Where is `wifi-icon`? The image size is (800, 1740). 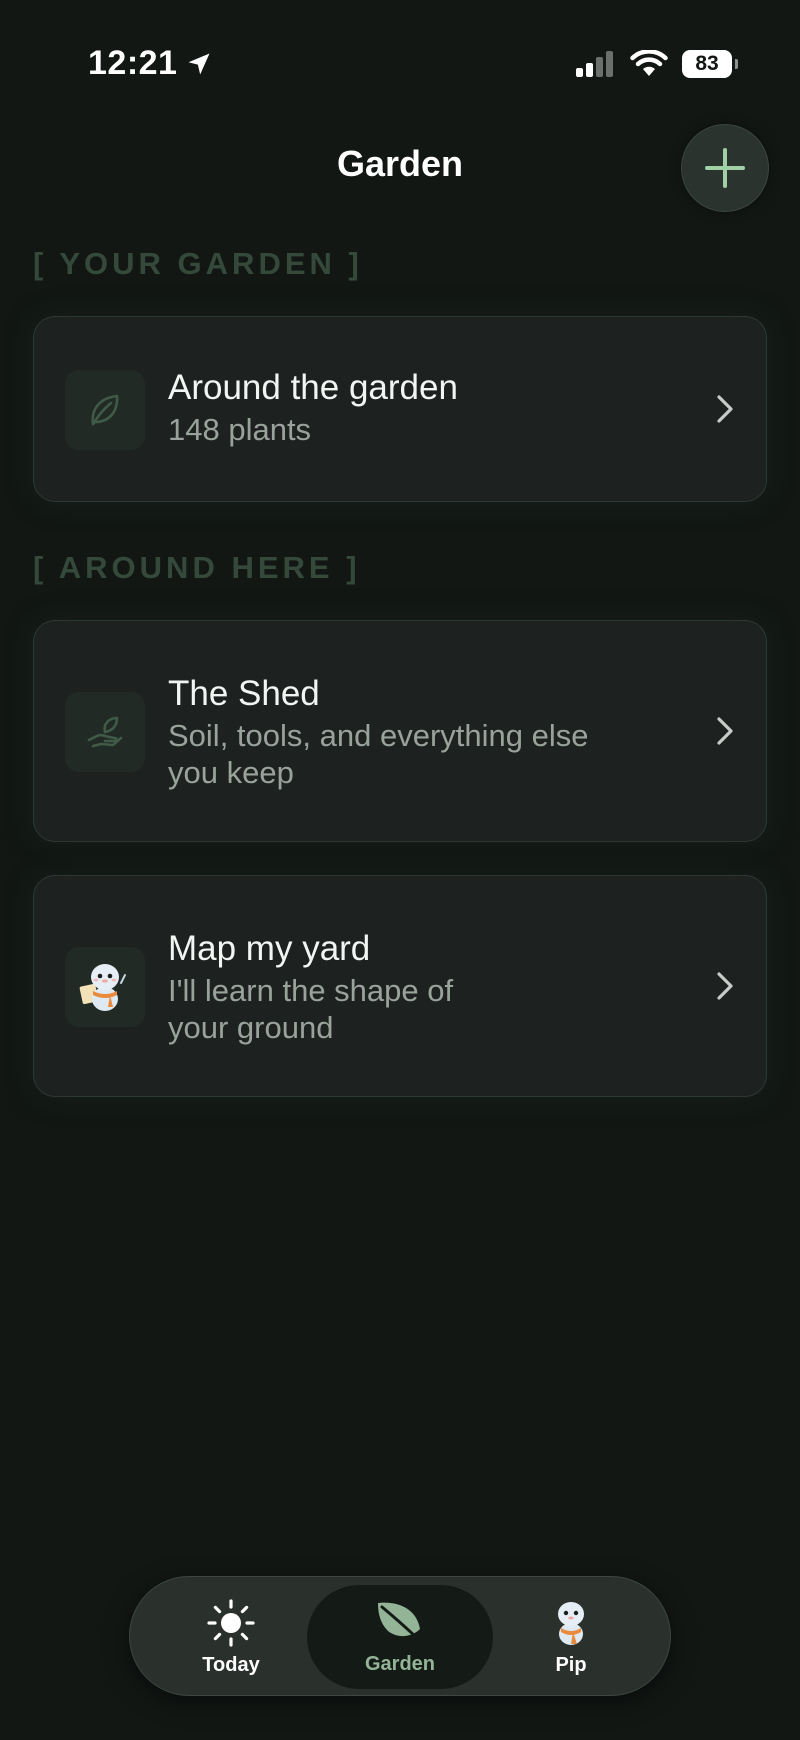 wifi-icon is located at coordinates (649, 63).